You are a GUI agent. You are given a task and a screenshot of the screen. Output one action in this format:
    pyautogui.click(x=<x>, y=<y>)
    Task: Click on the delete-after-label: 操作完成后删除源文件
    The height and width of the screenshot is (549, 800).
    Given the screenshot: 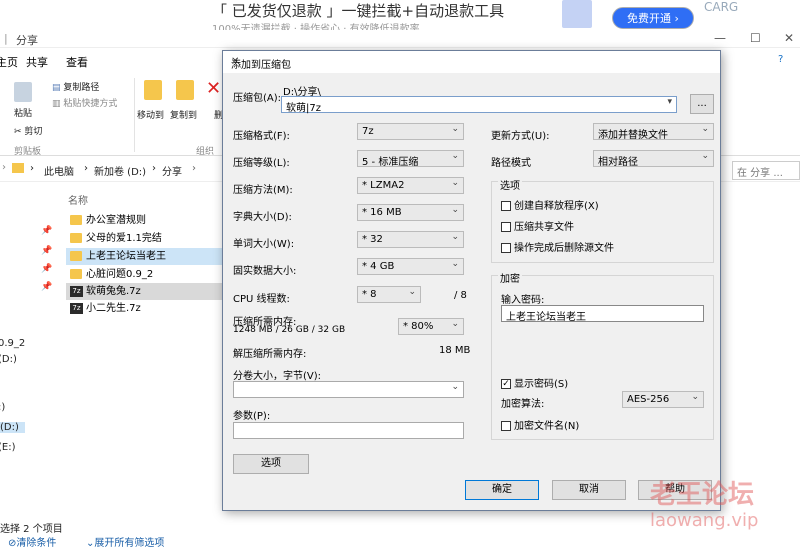 What is the action you would take?
    pyautogui.click(x=564, y=248)
    